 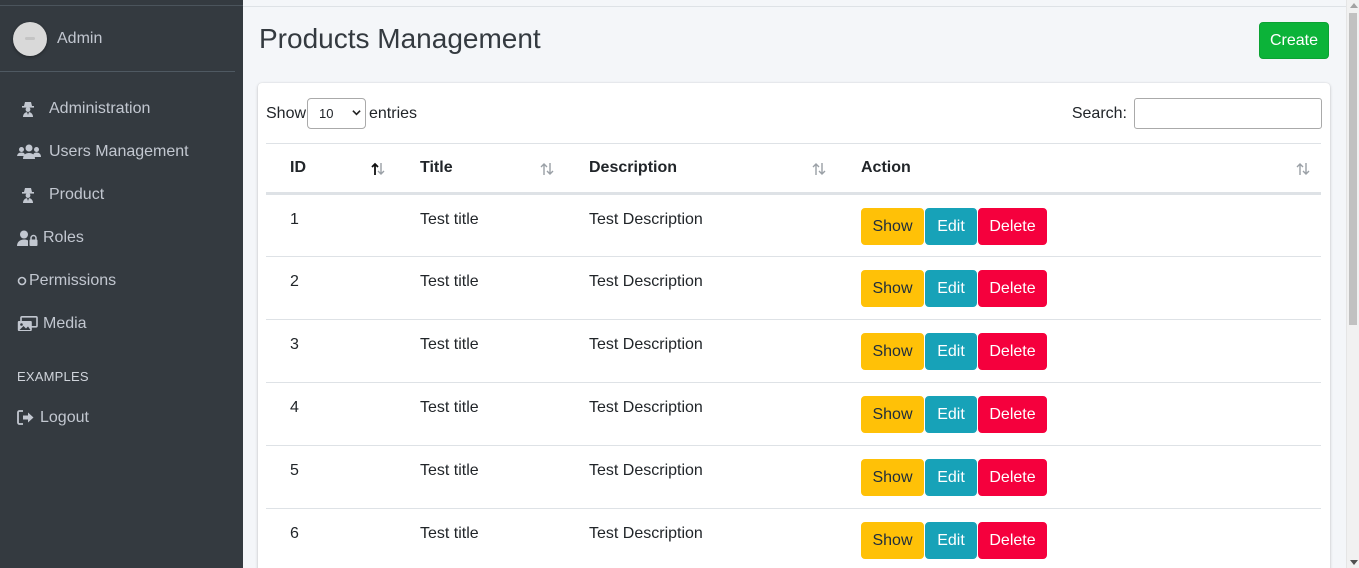 I want to click on entries-length-value: 10, so click(x=326, y=113).